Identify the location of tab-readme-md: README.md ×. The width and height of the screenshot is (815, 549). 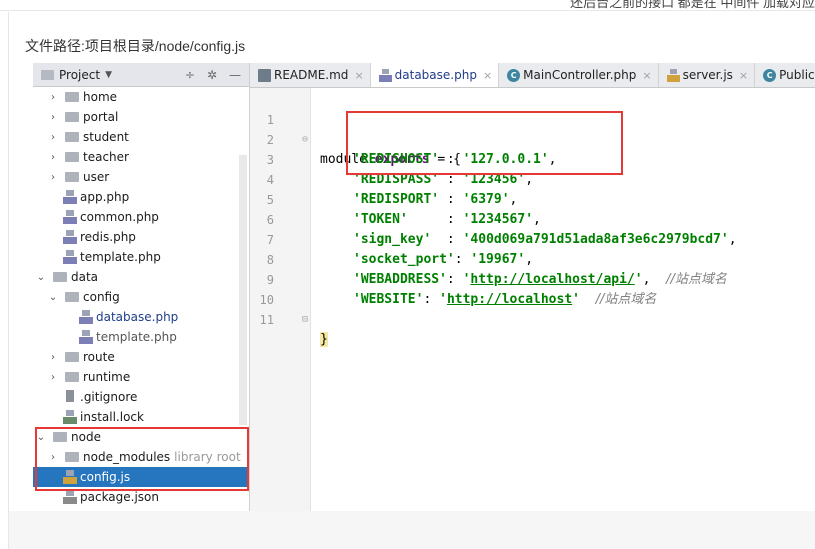
(310, 75).